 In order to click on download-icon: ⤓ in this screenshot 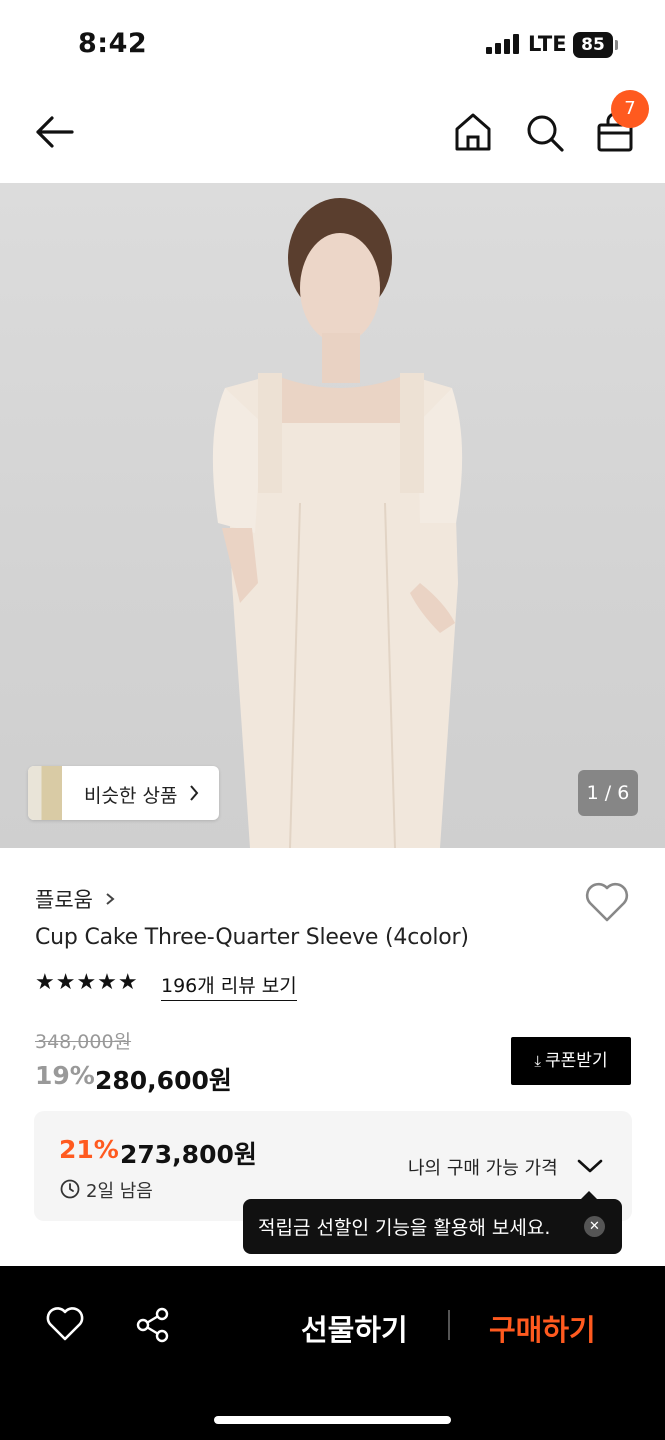, I will do `click(538, 1061)`.